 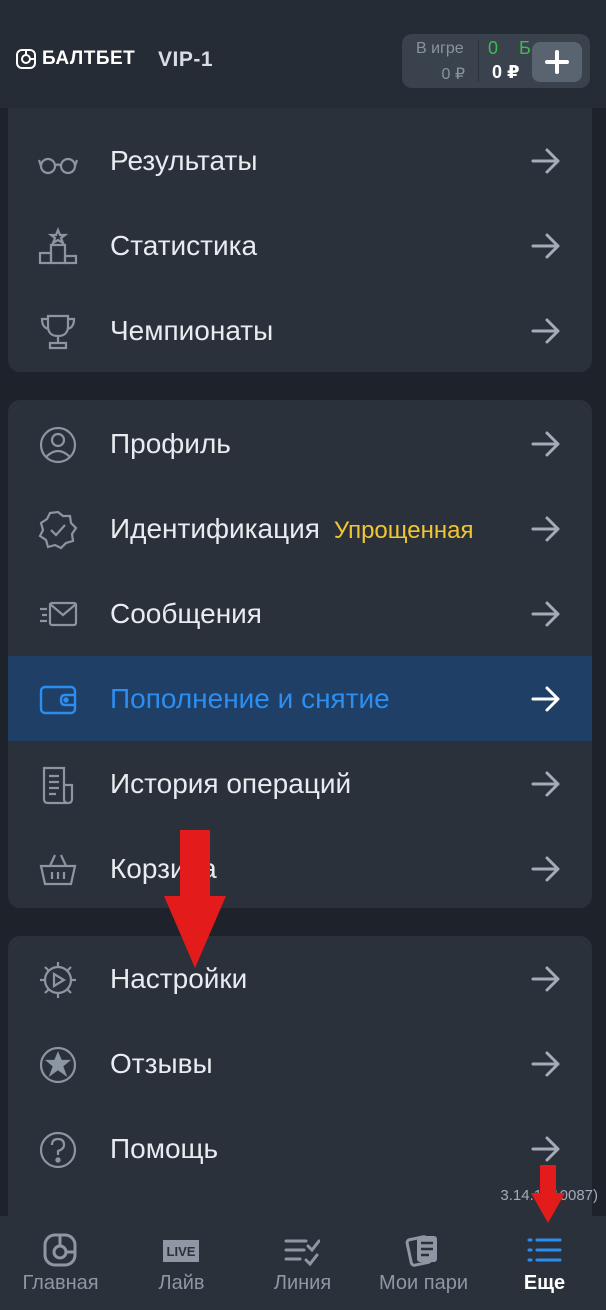 What do you see at coordinates (403, 530) in the screenshot?
I see `identification-status-badge: Упрощенная` at bounding box center [403, 530].